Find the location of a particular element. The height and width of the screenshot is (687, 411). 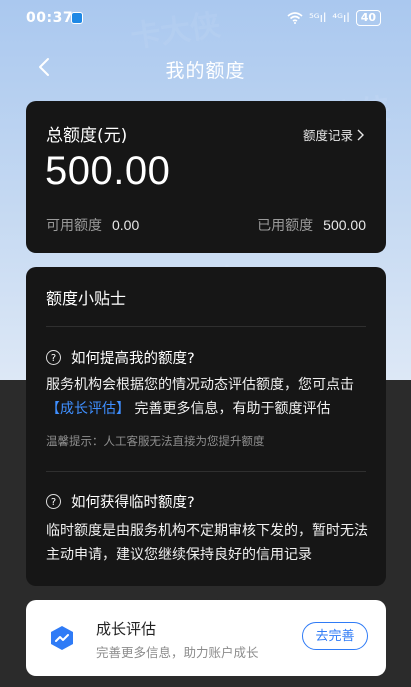

status-time: 00:37 is located at coordinates (50, 18).